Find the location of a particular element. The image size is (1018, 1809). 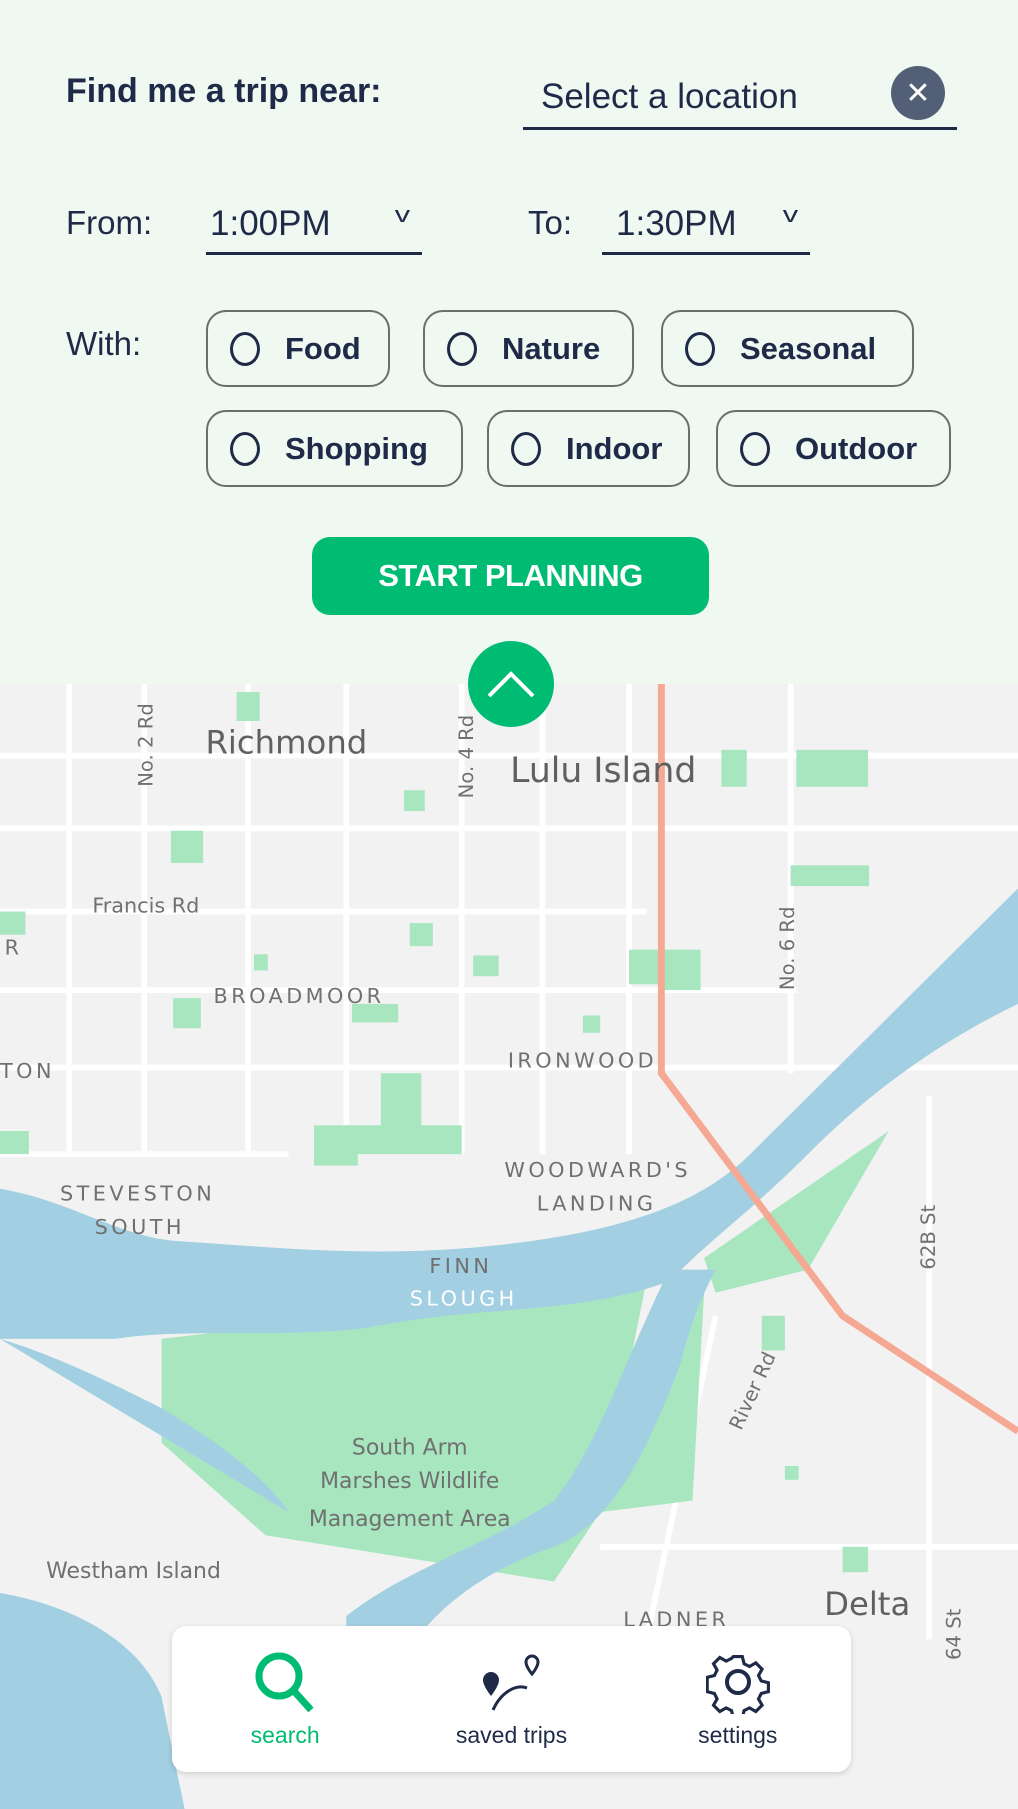

map-label: R is located at coordinates (12, 947).